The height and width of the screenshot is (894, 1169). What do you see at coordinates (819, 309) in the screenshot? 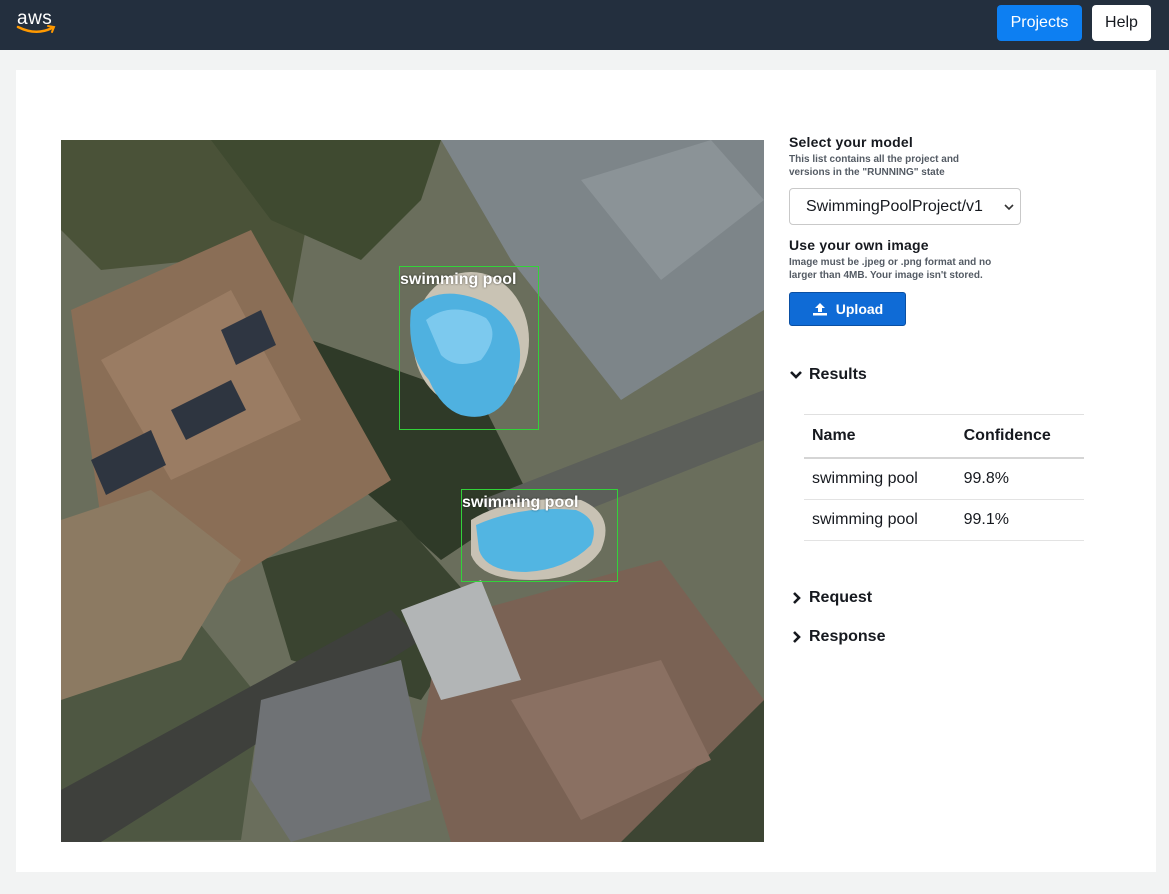
I see `upload-icon` at bounding box center [819, 309].